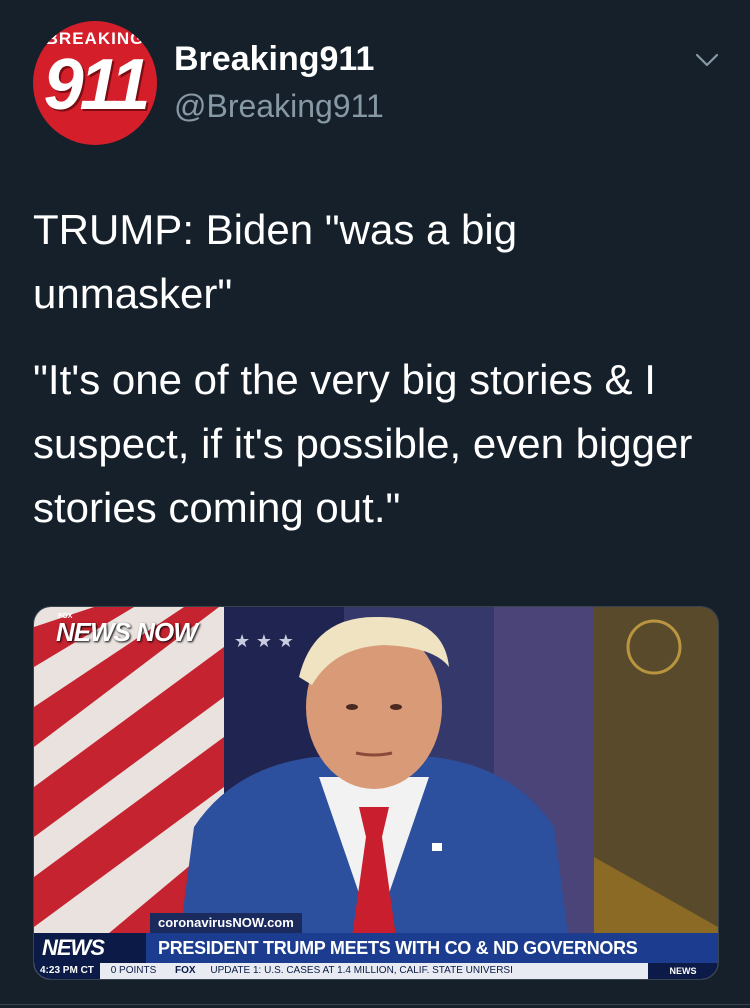  I want to click on ticker-time: 4:23 PM CT, so click(67, 971).